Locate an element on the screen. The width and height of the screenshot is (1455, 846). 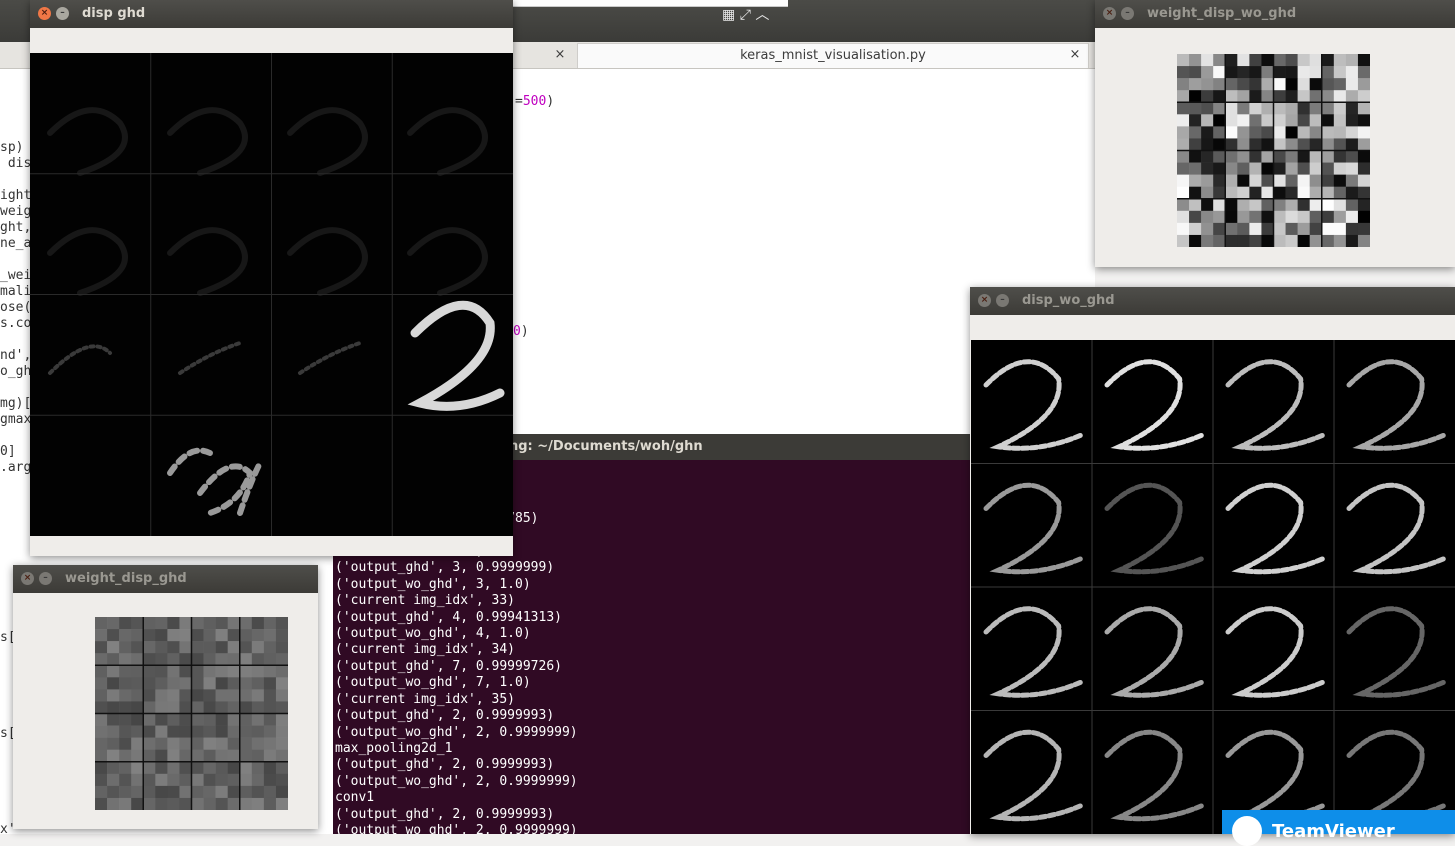
window-title: weight_disp_wo_ghd is located at coordinates (1222, 13).